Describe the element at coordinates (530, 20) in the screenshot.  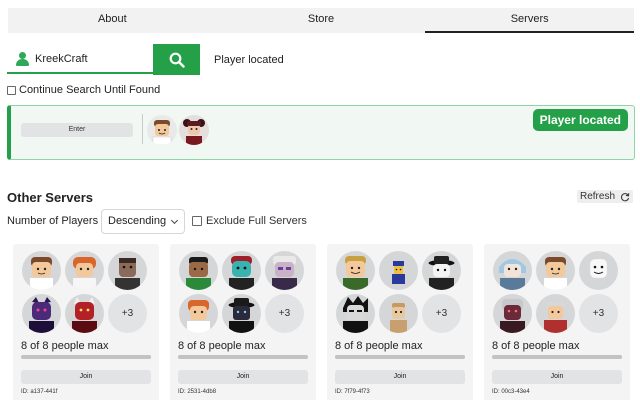
I see `tab-servers: Servers` at that location.